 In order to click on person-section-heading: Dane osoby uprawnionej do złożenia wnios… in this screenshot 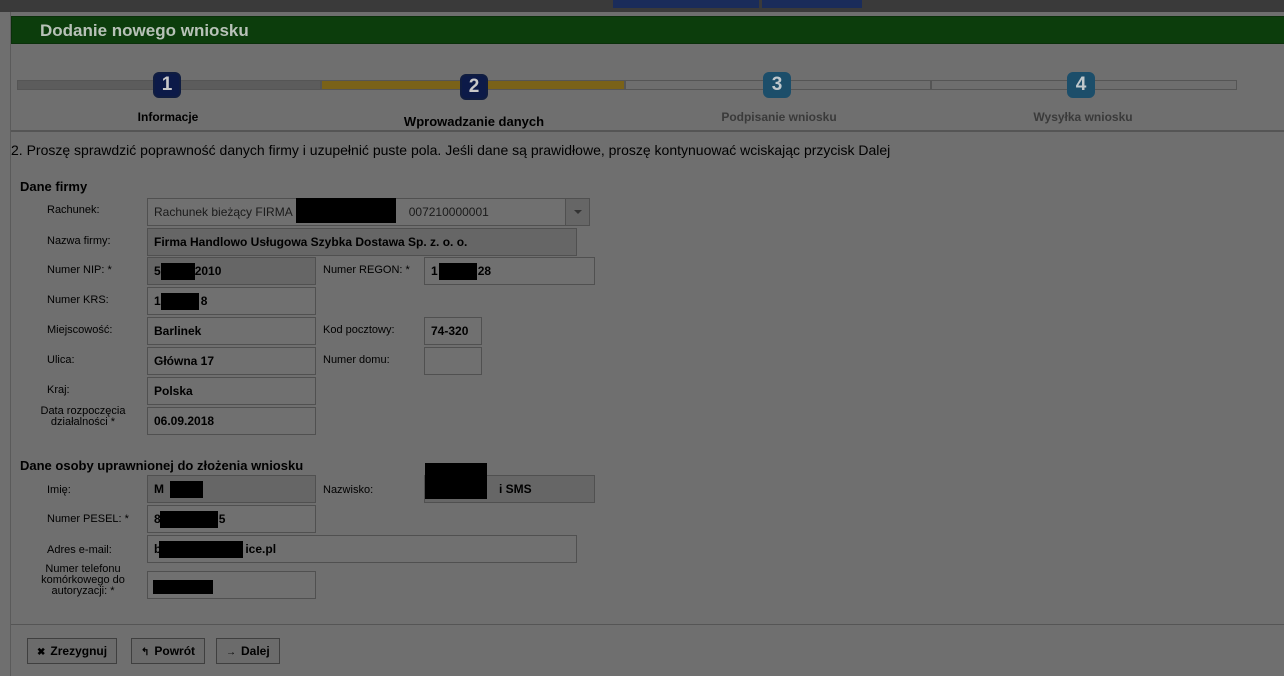, I will do `click(162, 465)`.